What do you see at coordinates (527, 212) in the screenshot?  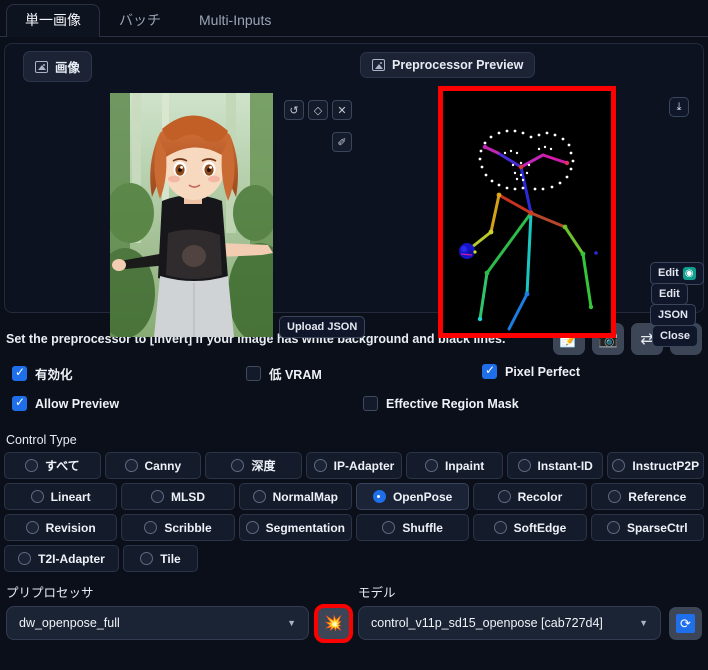 I see `preprocessor-preview-image` at bounding box center [527, 212].